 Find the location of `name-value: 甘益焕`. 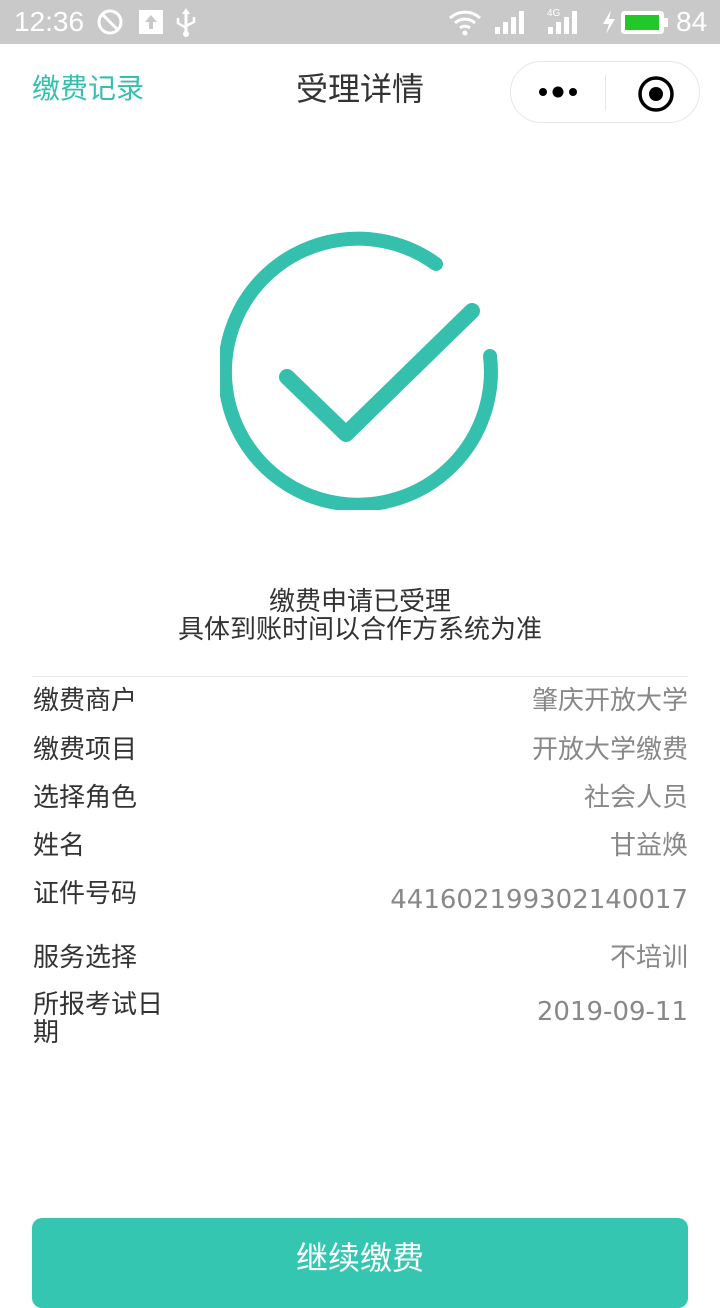

name-value: 甘益焕 is located at coordinates (648, 846).